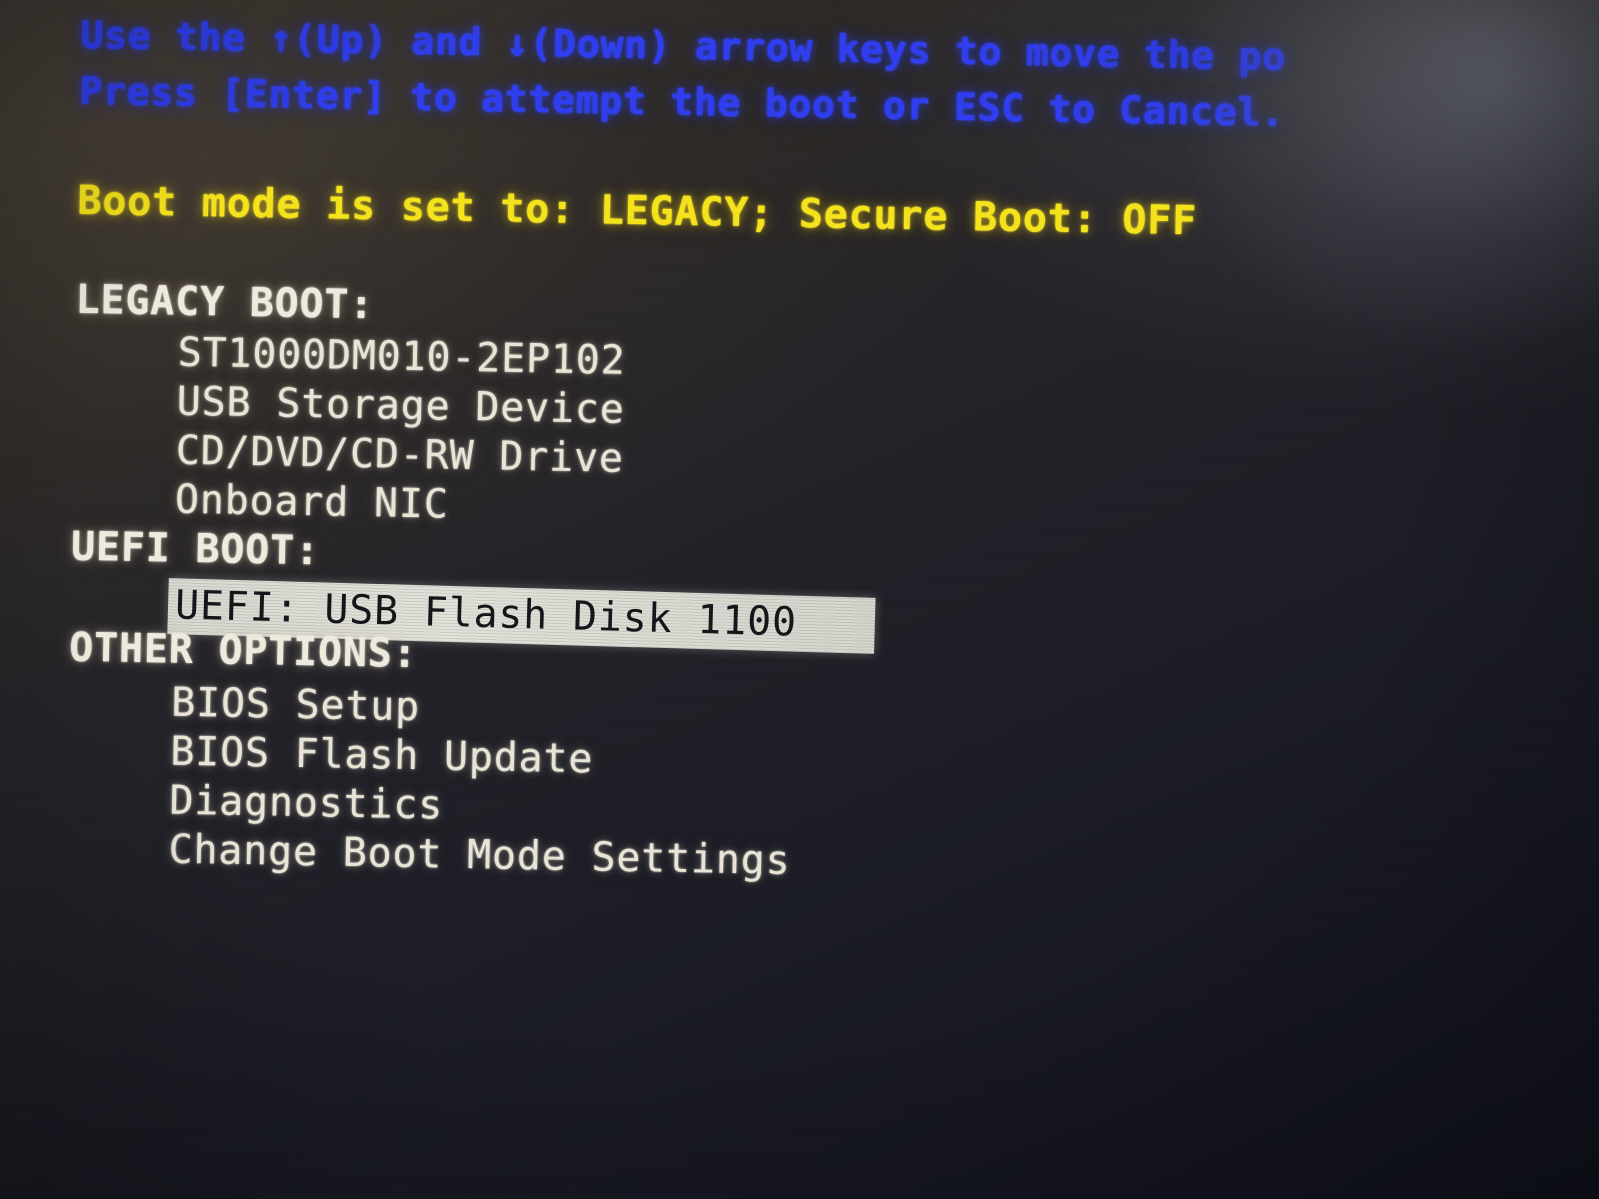 This screenshot has height=1199, width=1599. I want to click on section-heading-uefi-boot: UEFI BOOT:, so click(195, 549).